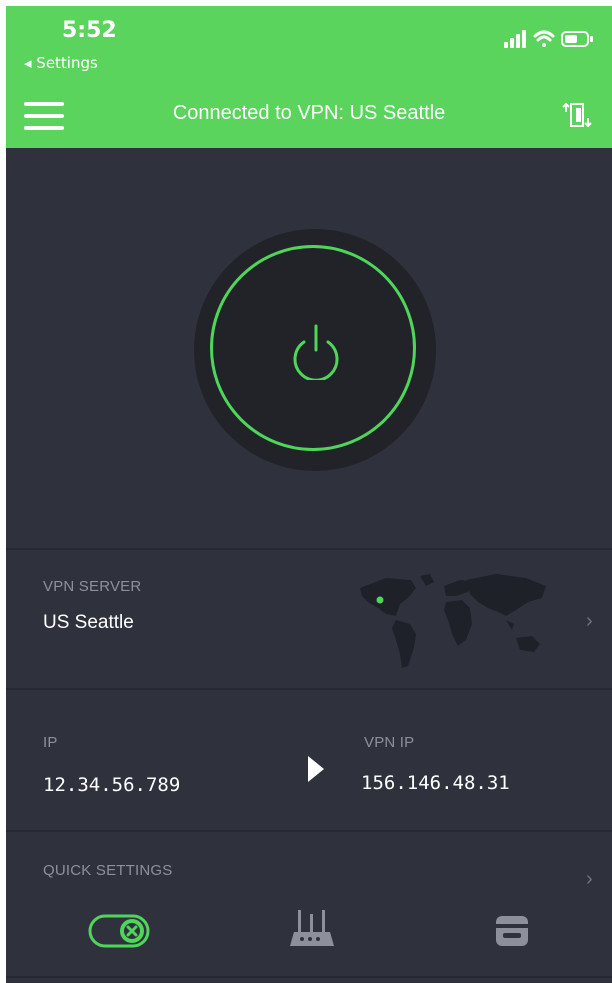 This screenshot has width=612, height=983. What do you see at coordinates (50, 742) in the screenshot?
I see `ip-label: IP` at bounding box center [50, 742].